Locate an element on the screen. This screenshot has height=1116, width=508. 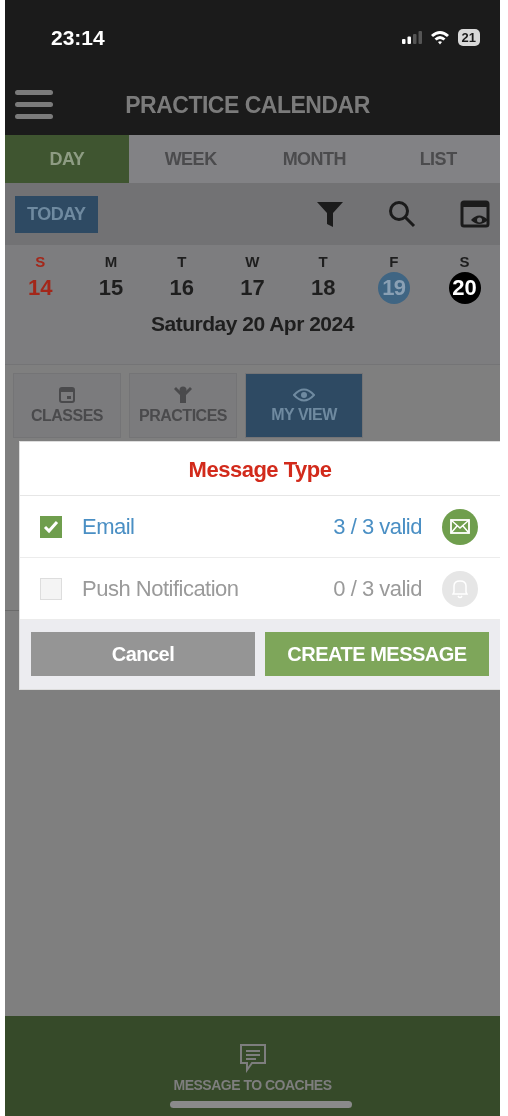
today-button: TODAY is located at coordinates (56, 214).